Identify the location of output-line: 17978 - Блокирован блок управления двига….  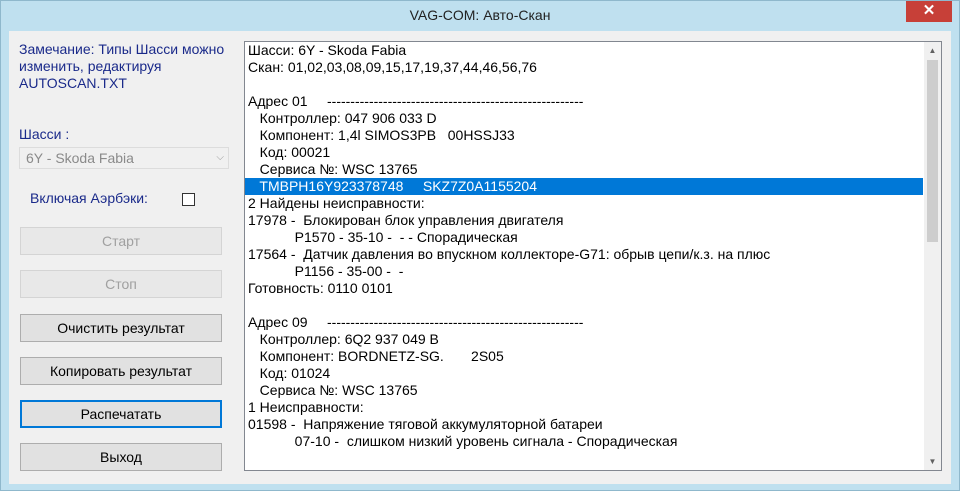
(584, 220).